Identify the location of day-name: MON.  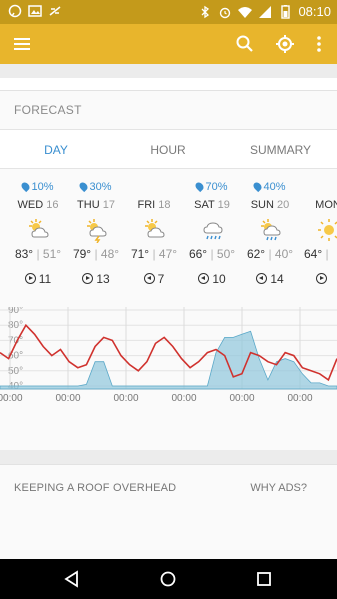
(326, 205).